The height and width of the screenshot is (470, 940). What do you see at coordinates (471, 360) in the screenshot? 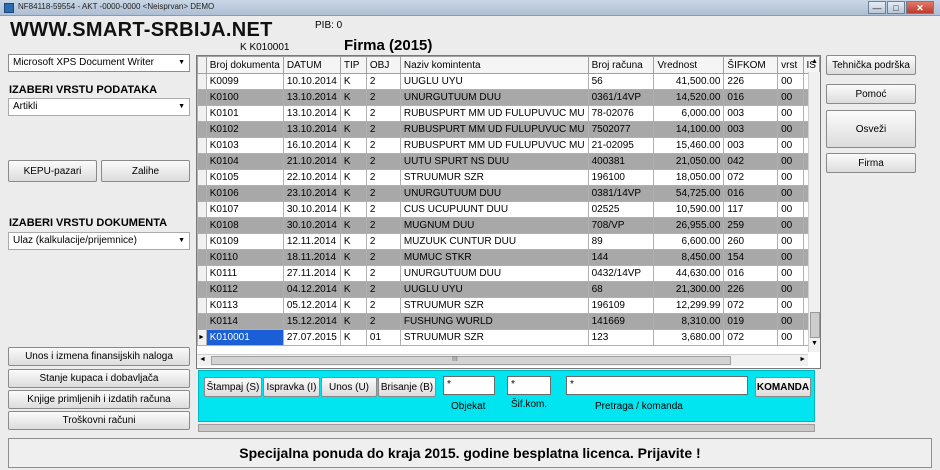
I see `horizontal-scroll-thumb: III` at bounding box center [471, 360].